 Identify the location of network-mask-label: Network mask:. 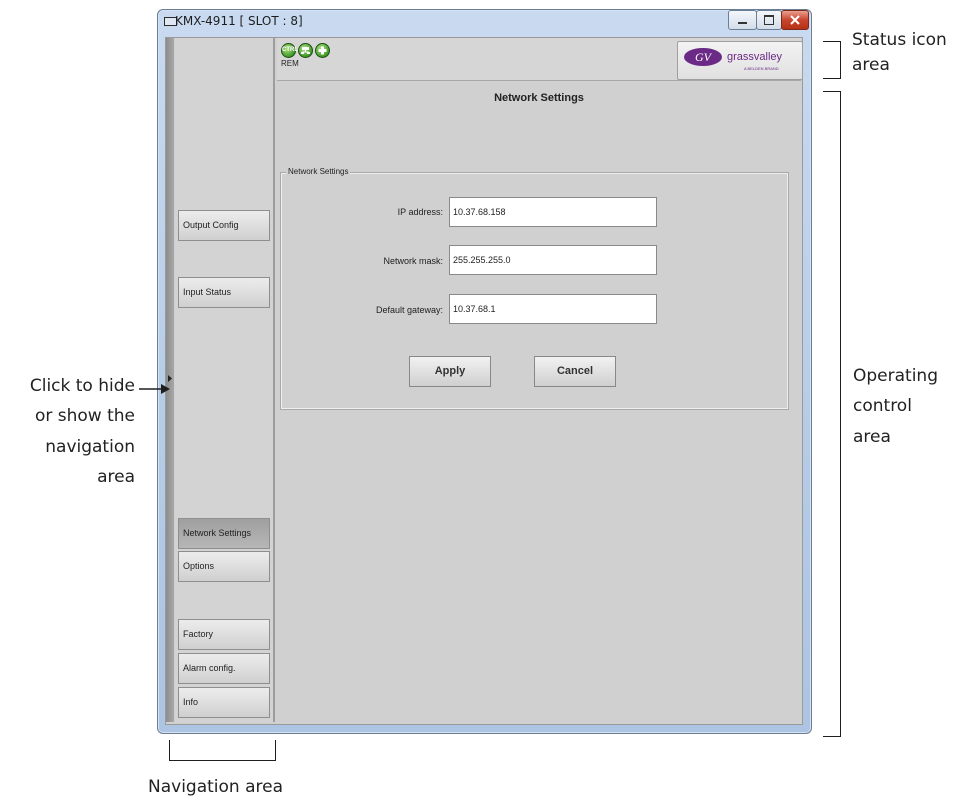
(413, 261).